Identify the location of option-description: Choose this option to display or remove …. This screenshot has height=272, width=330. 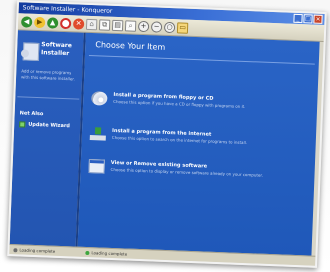
(187, 172).